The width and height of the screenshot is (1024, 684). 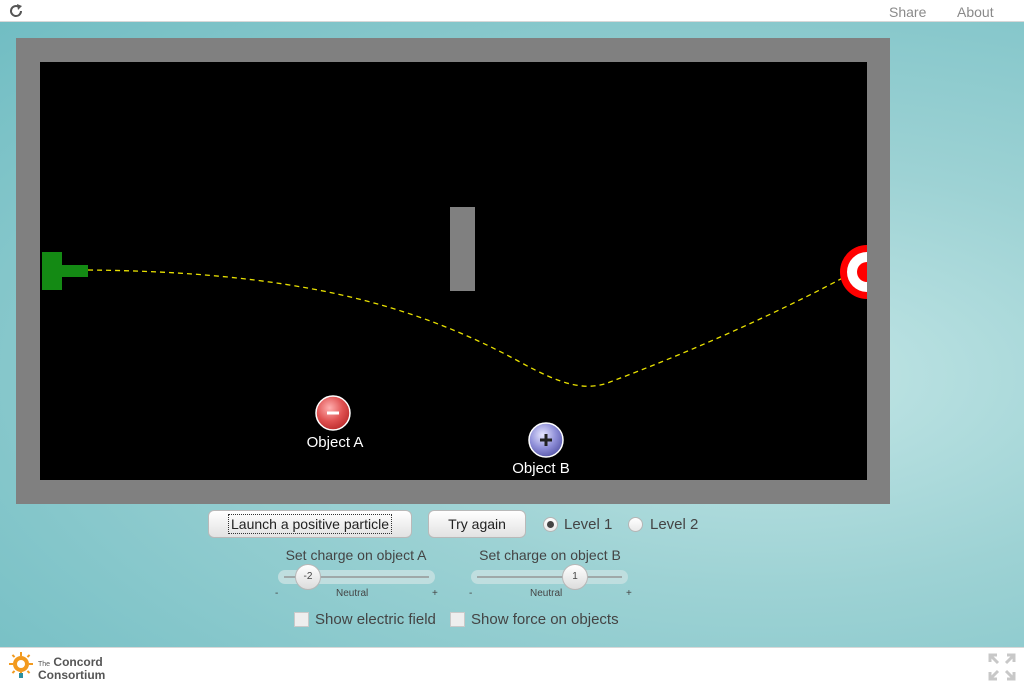 I want to click on object-a-charge, so click(x=333, y=413).